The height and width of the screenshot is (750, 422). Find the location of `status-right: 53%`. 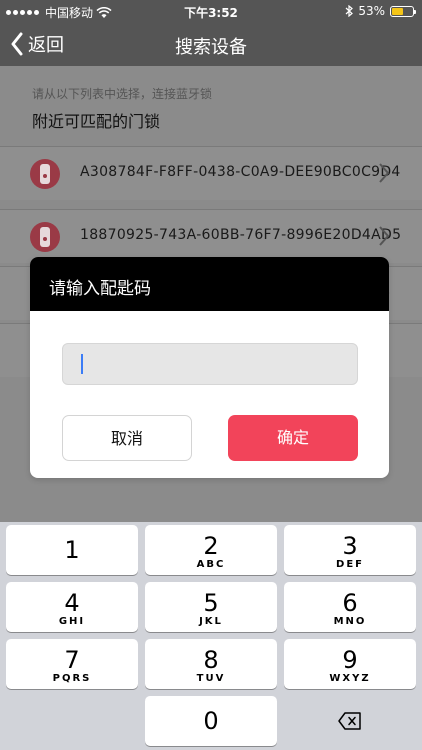

status-right: 53% is located at coordinates (380, 11).